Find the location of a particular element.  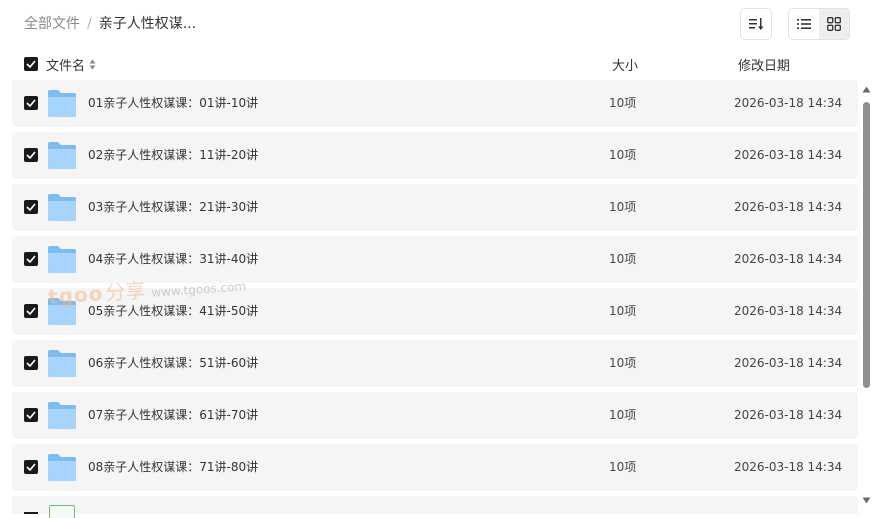

file-row: 06亲子人性权谋课：51讲-60讲 10项 2026-03-18 14:34 is located at coordinates (435, 363).